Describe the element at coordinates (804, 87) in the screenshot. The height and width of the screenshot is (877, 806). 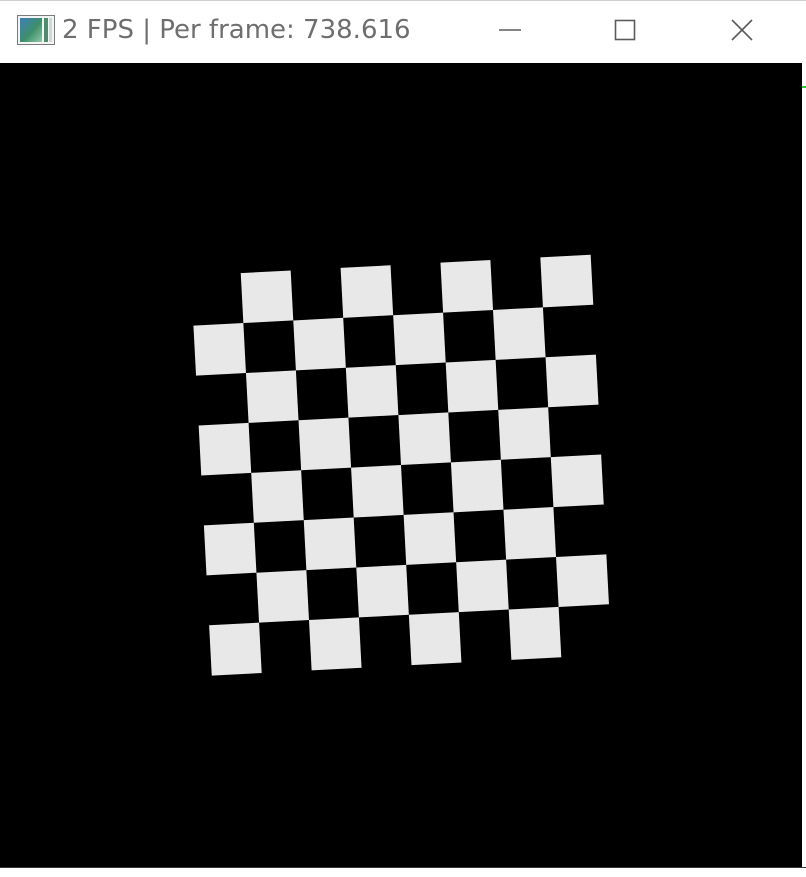
I see `edge-marker` at that location.